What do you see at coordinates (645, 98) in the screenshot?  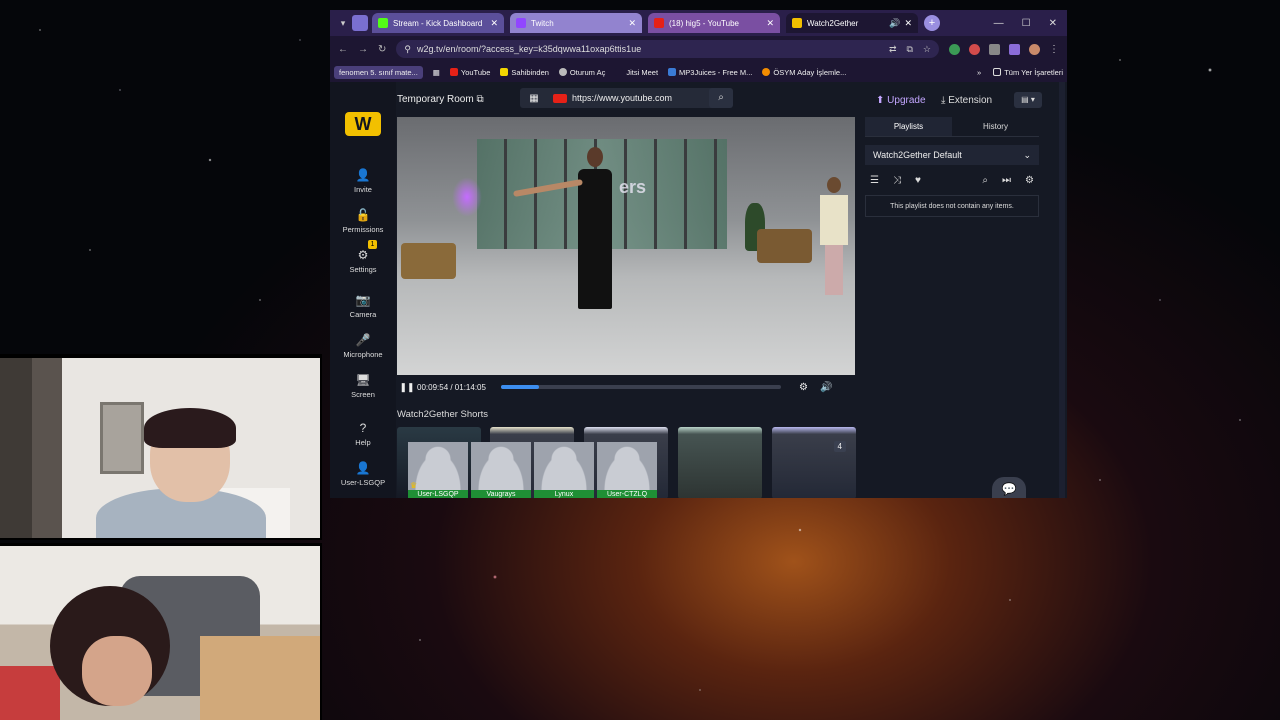 I see `media-url-input: https://www.youtube.com` at bounding box center [645, 98].